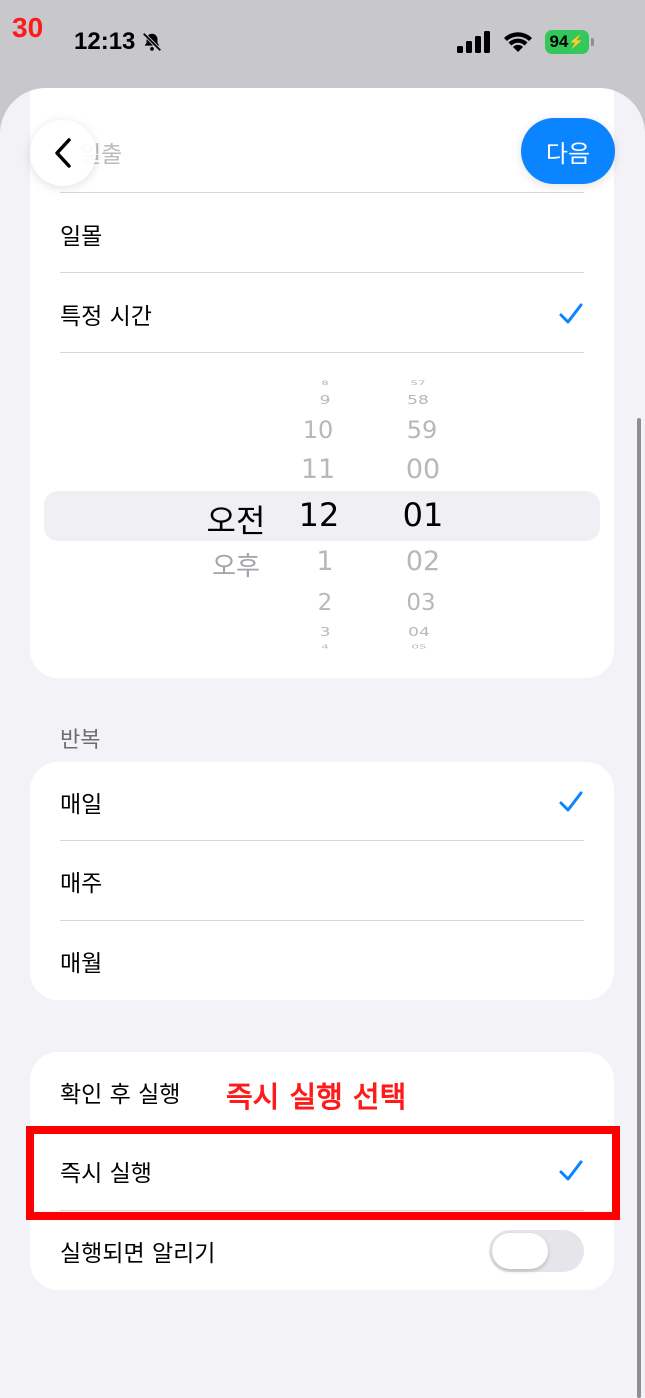  I want to click on option-daily: 매일, so click(322, 802).